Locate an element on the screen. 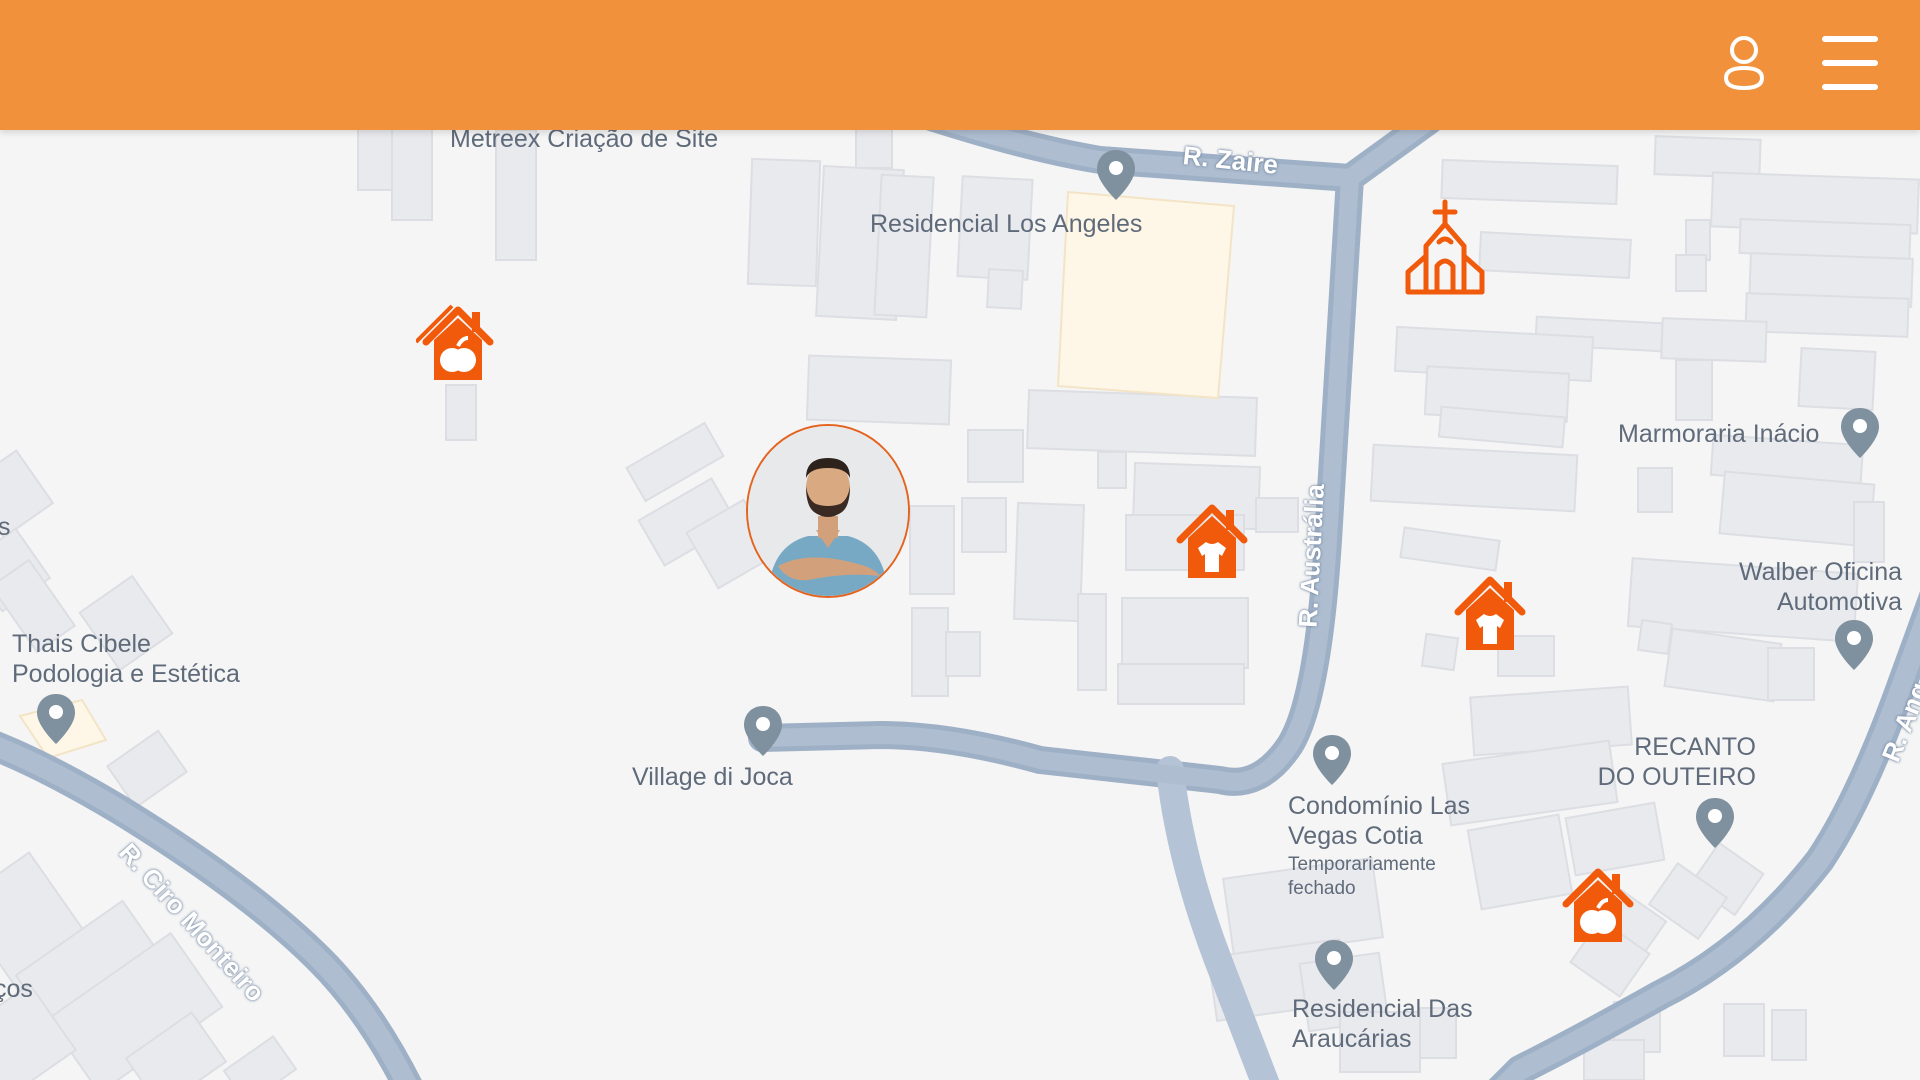  place-label-walber-oficina: Walber Oficina Automotiva is located at coordinates (1820, 587).